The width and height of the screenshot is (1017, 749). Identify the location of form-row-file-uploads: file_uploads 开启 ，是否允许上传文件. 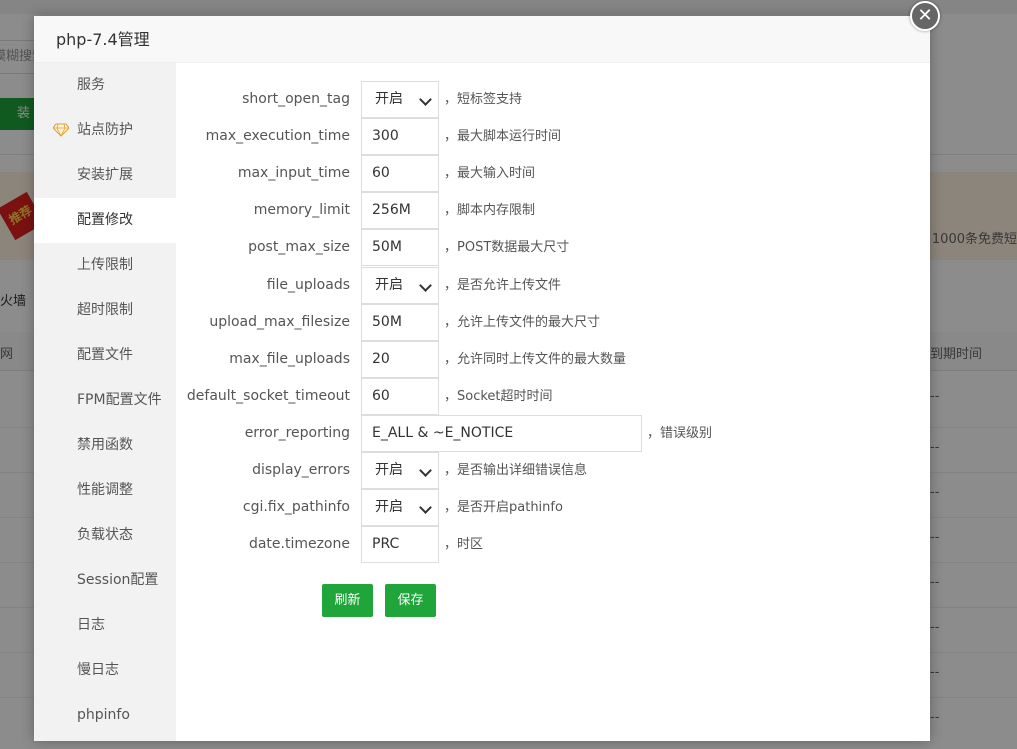
(553, 285).